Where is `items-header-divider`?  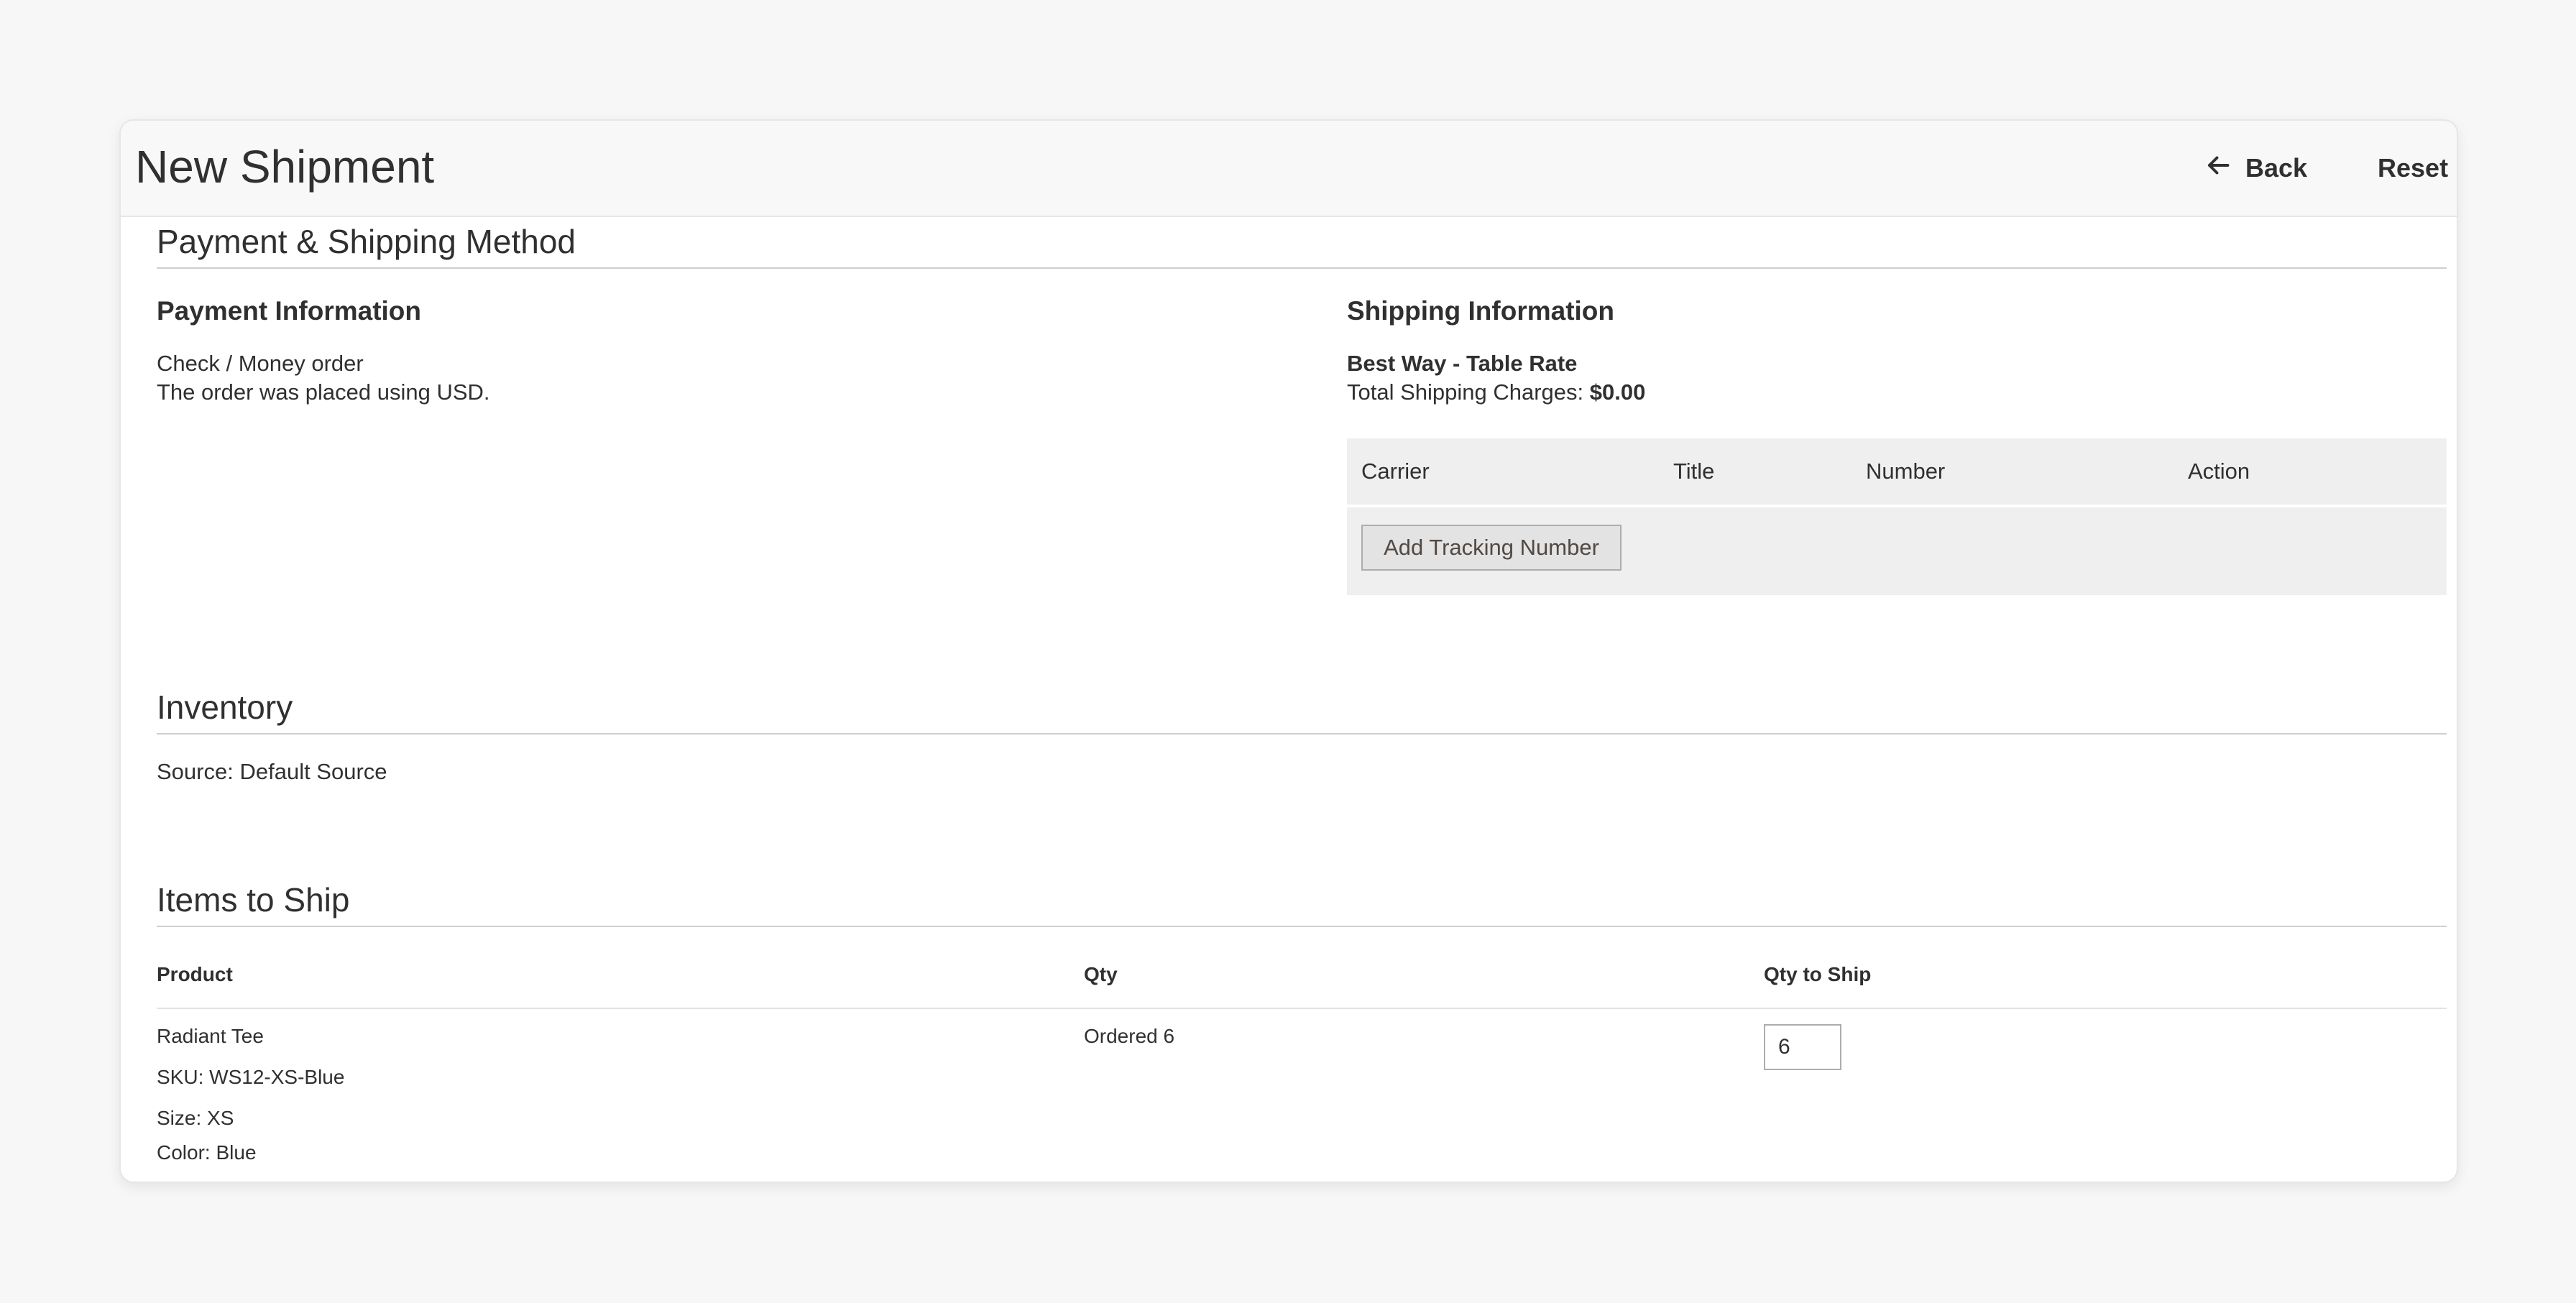
items-header-divider is located at coordinates (1302, 1009).